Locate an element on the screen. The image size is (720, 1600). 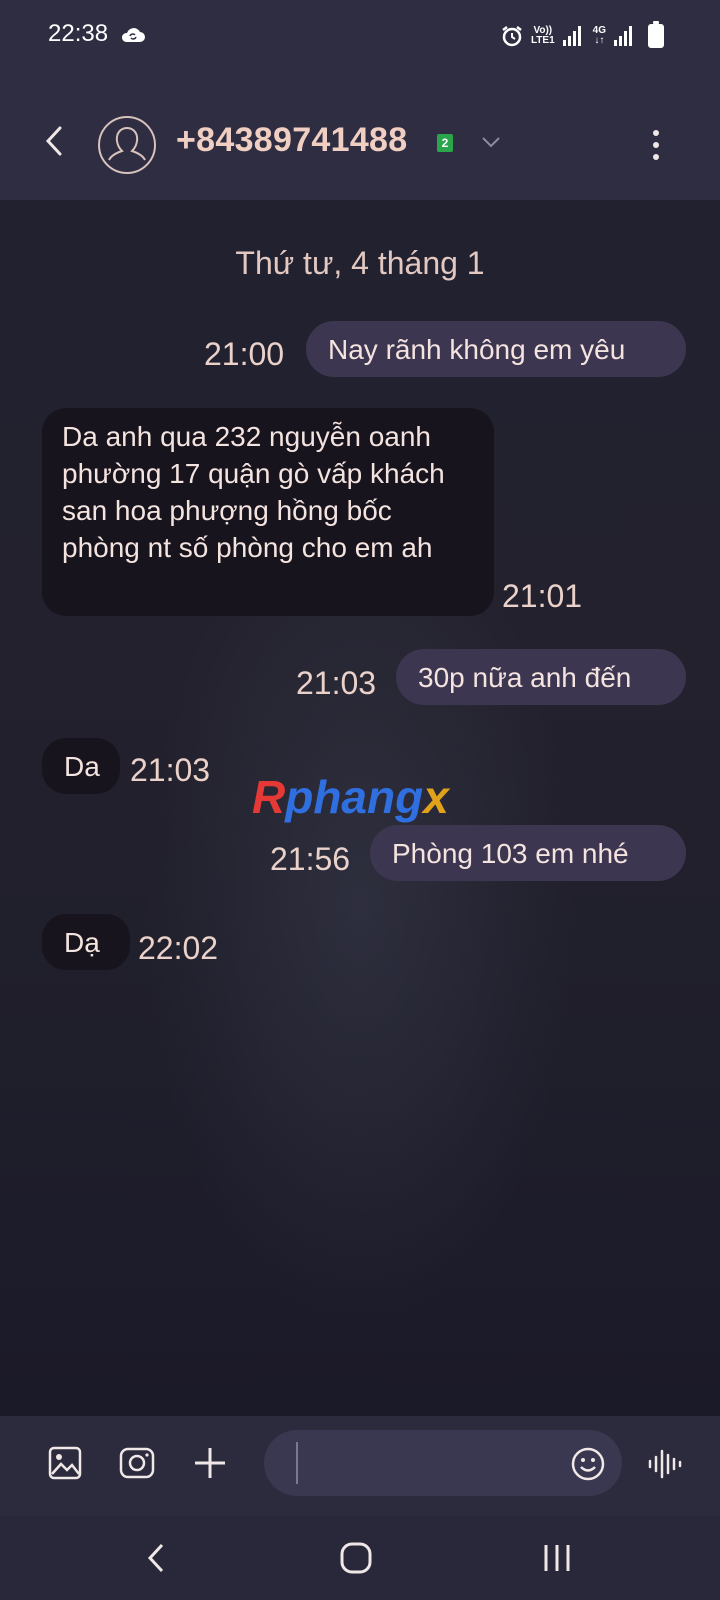
contact-avatar is located at coordinates (127, 145).